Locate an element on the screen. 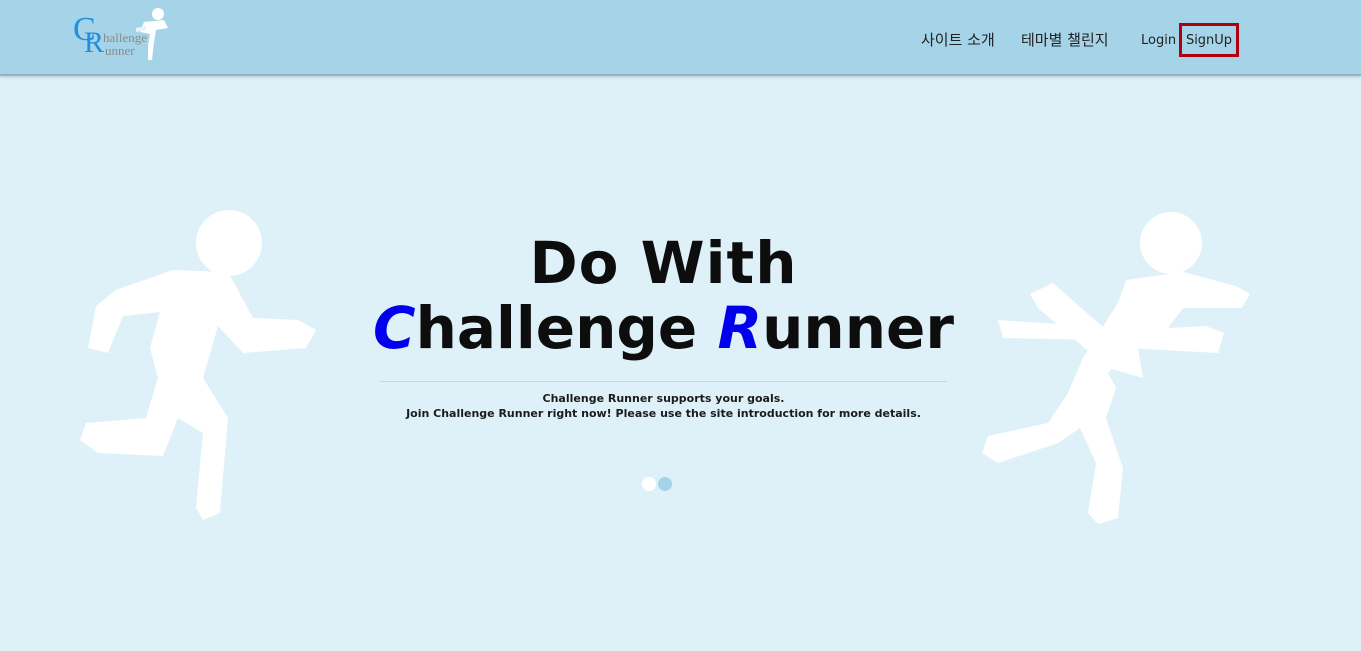  hero-accent-c: C is located at coordinates (394, 328).